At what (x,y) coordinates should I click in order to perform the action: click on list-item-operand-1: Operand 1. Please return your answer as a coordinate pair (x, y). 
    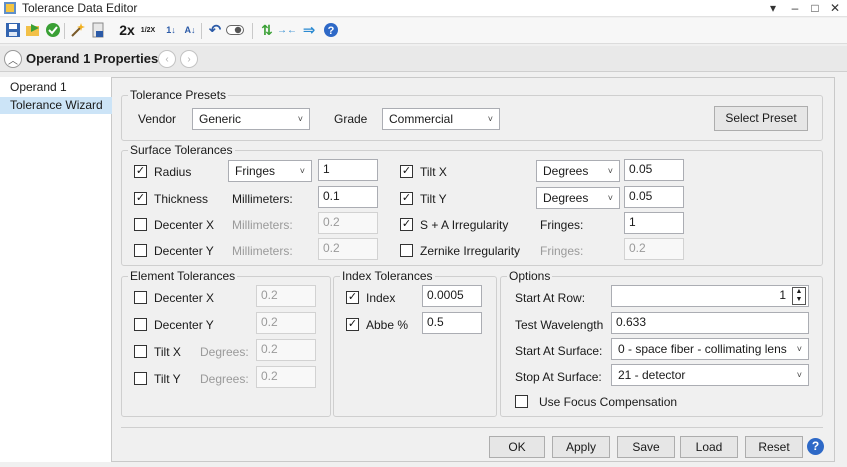
    Looking at the image, I should click on (56, 87).